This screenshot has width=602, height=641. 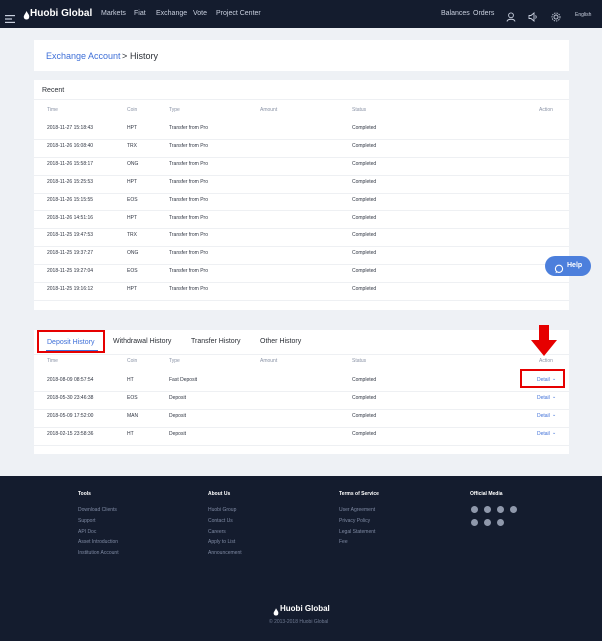 I want to click on down-arrow-icon, so click(x=544, y=342).